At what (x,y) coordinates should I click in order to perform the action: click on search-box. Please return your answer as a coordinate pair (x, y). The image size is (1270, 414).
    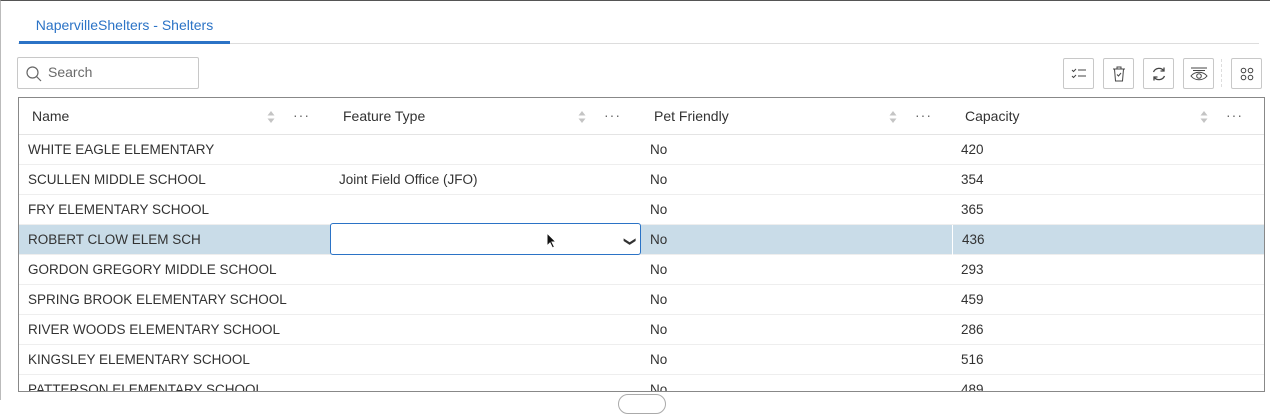
    Looking at the image, I should click on (108, 73).